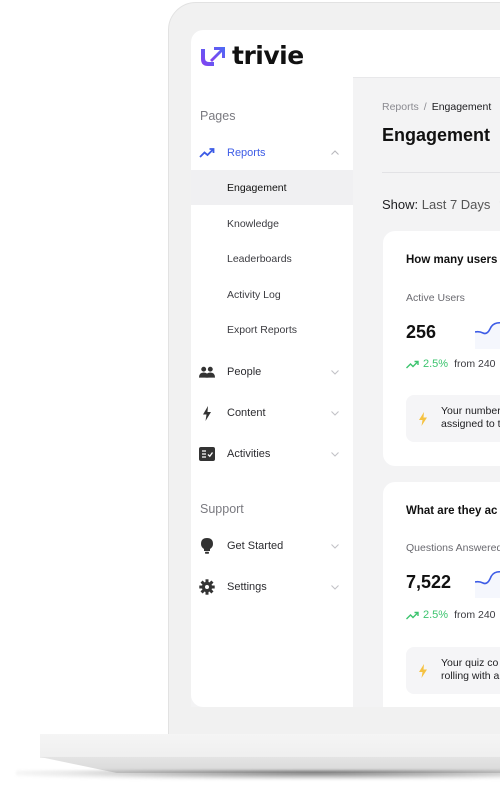 The image size is (500, 800). Describe the element at coordinates (400, 204) in the screenshot. I see `date-range-label: Show:` at that location.